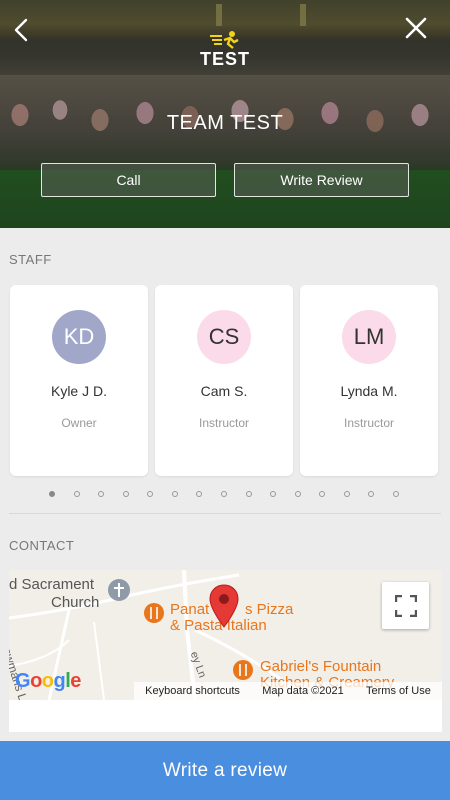 This screenshot has height=800, width=450. I want to click on back-button, so click(22, 30).